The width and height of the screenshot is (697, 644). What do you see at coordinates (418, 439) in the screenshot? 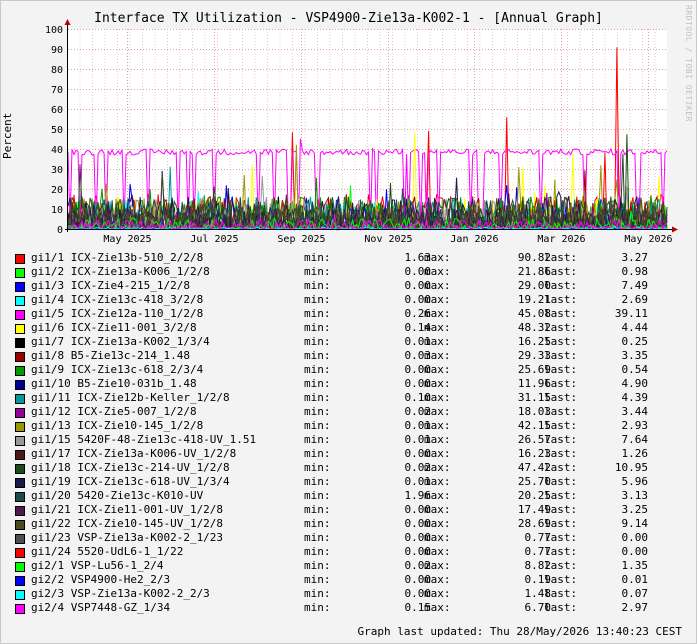
I see `legend-min-value: 0.01` at bounding box center [418, 439].